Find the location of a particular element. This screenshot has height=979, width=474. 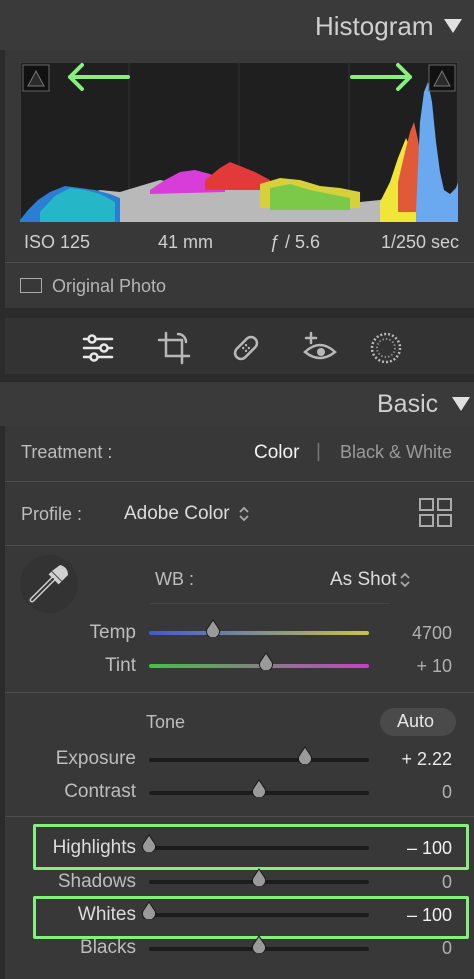

temp-slider-track is located at coordinates (259, 633).